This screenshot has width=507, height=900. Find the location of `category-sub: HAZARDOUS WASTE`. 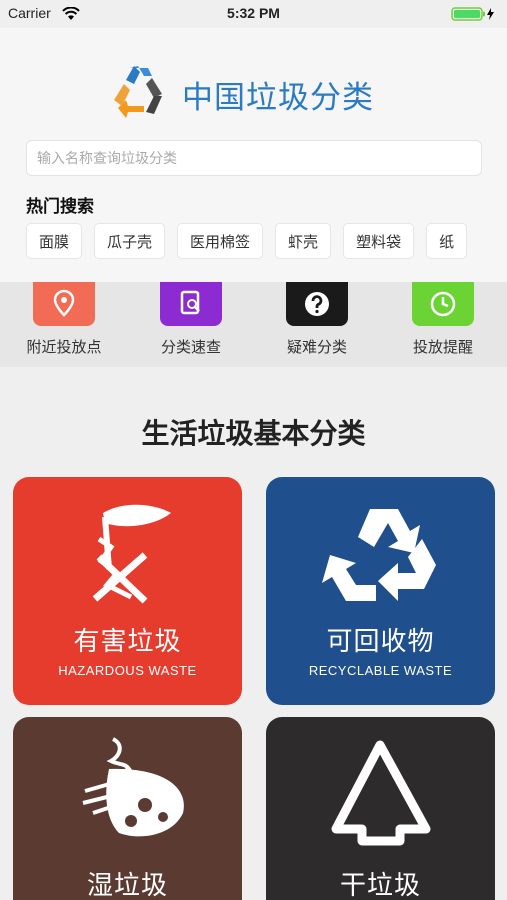

category-sub: HAZARDOUS WASTE is located at coordinates (127, 670).